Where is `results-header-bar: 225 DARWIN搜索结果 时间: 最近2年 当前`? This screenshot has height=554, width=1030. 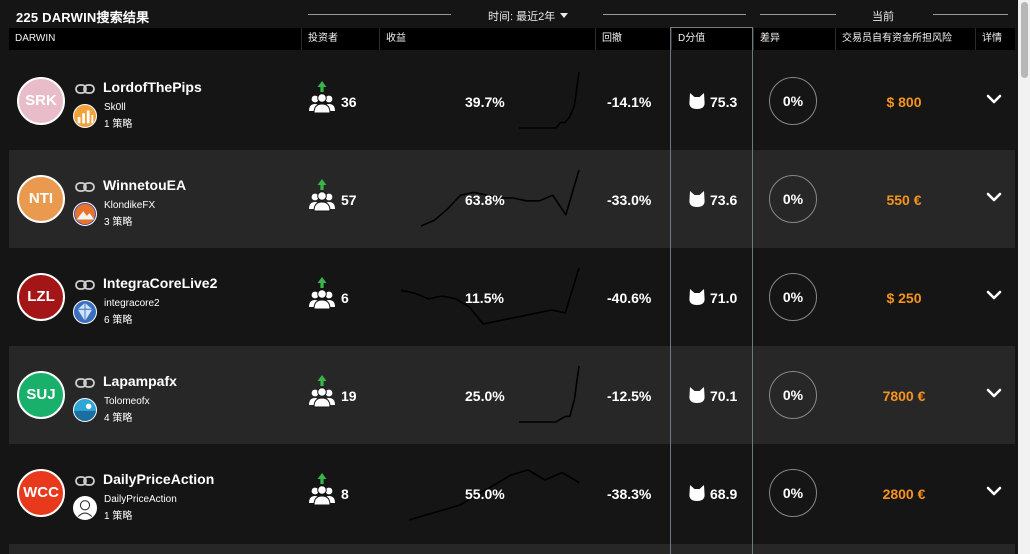
results-header-bar: 225 DARWIN搜索结果 时间: 最近2年 当前 is located at coordinates (509, 14).